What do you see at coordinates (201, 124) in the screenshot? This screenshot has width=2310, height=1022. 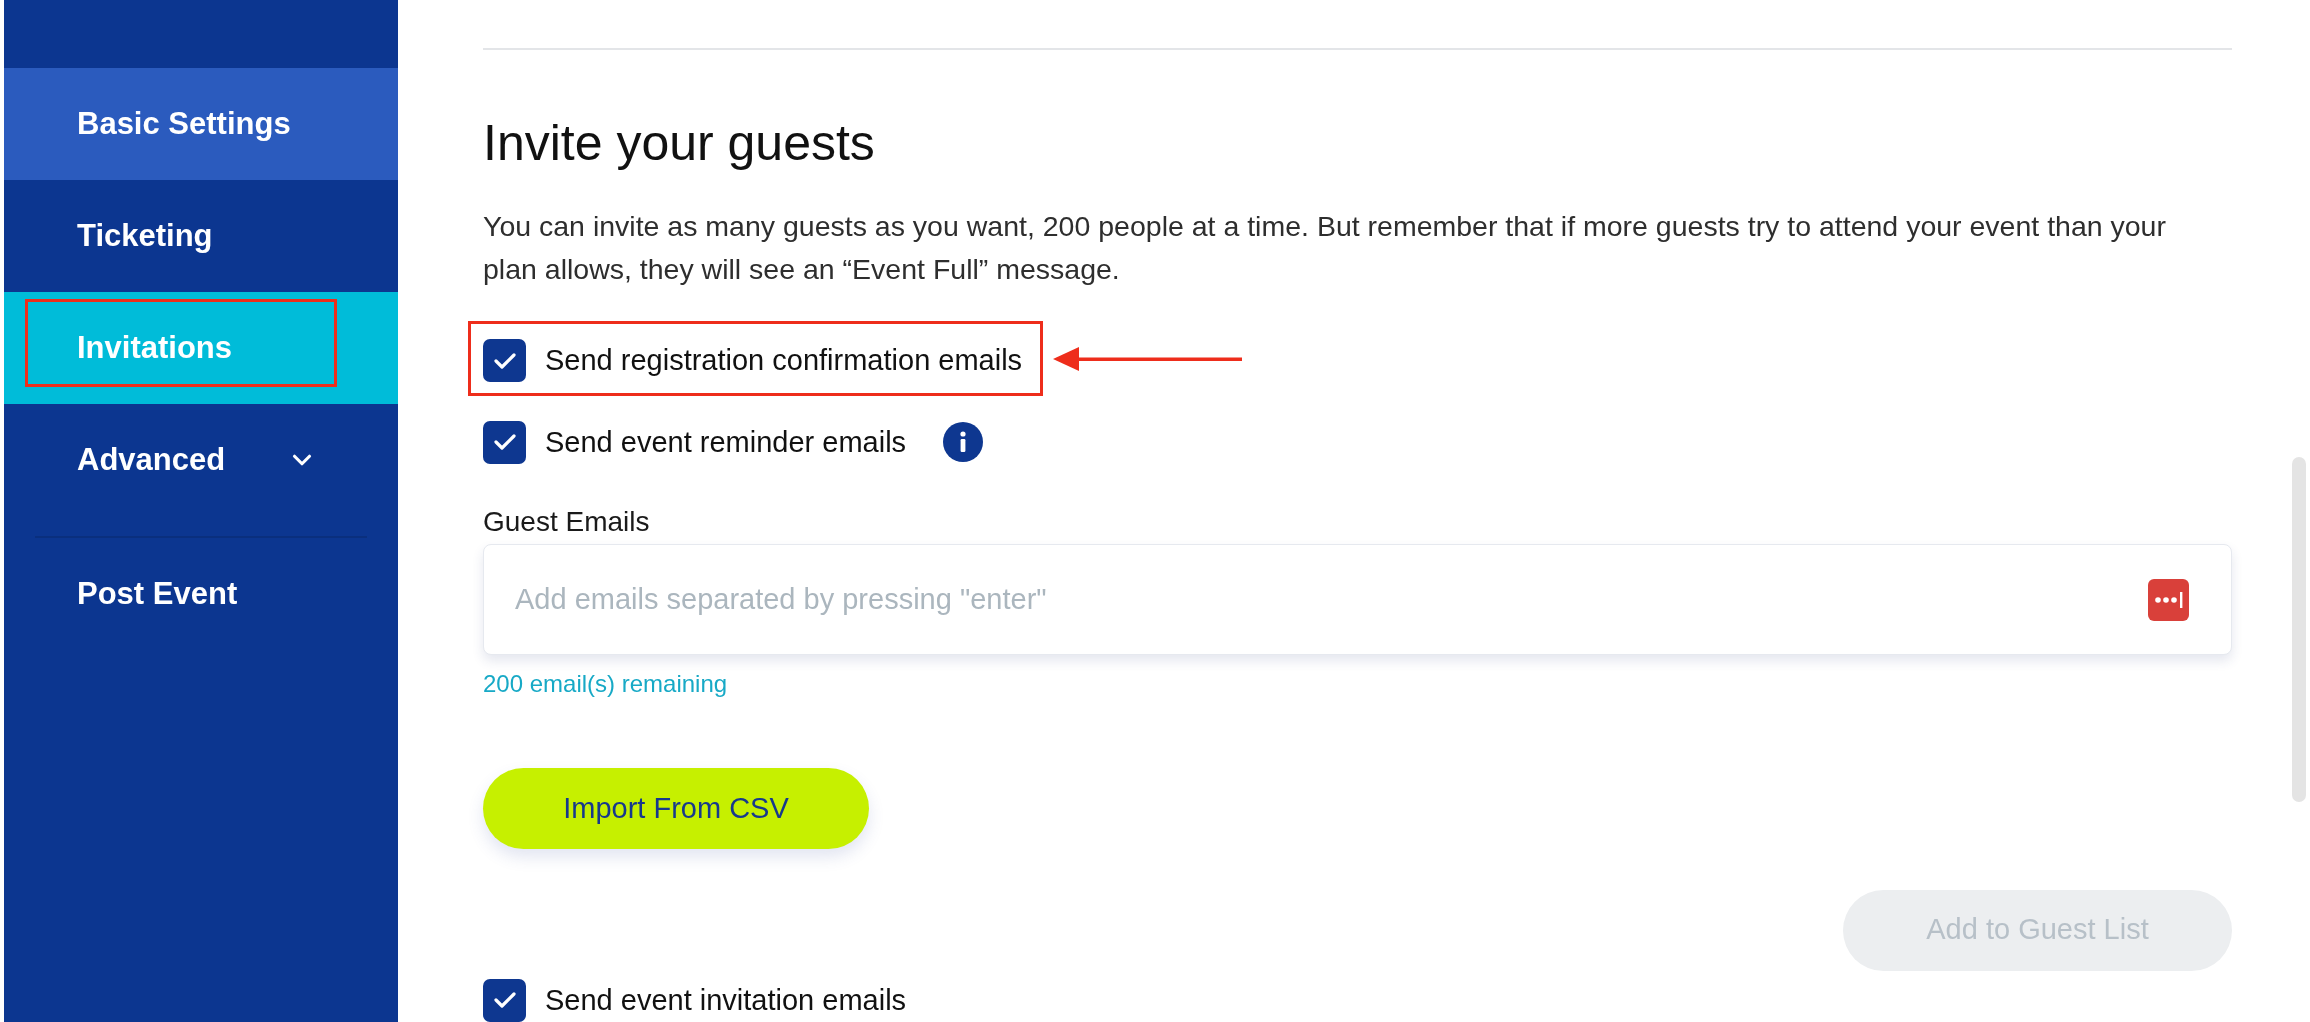 I see `sidebar-item: Basic Settings` at bounding box center [201, 124].